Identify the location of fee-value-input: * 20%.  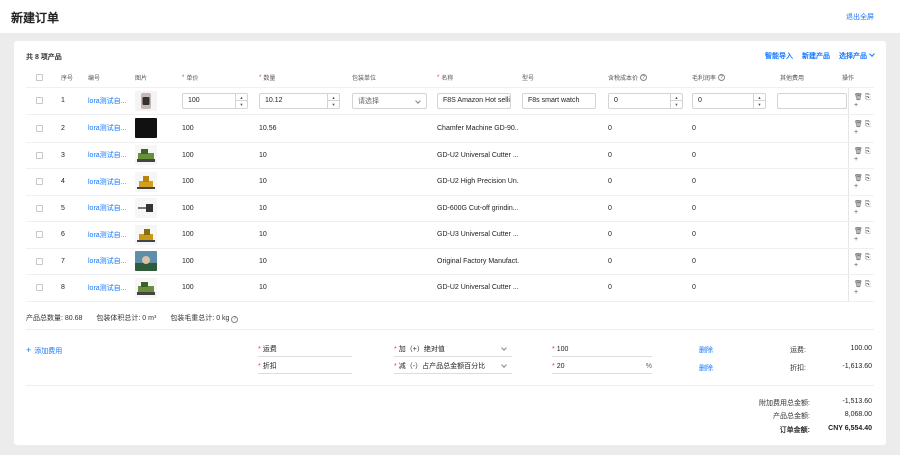
(602, 366).